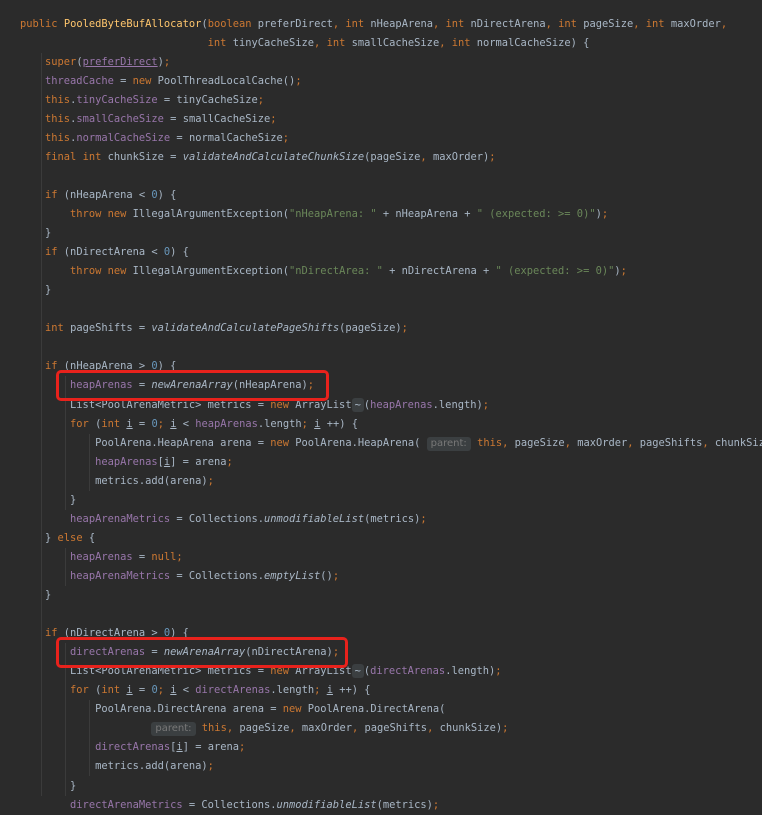 The image size is (762, 815). Describe the element at coordinates (104, 252) in the screenshot. I see `code-line: if (nDirectArena < 0) {` at that location.